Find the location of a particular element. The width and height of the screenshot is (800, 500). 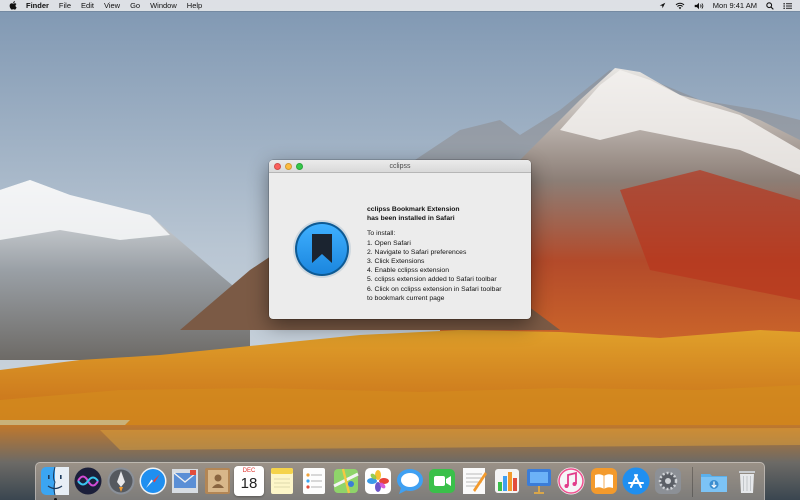

instruction-line: 3. Click Extensions is located at coordinates (396, 262).